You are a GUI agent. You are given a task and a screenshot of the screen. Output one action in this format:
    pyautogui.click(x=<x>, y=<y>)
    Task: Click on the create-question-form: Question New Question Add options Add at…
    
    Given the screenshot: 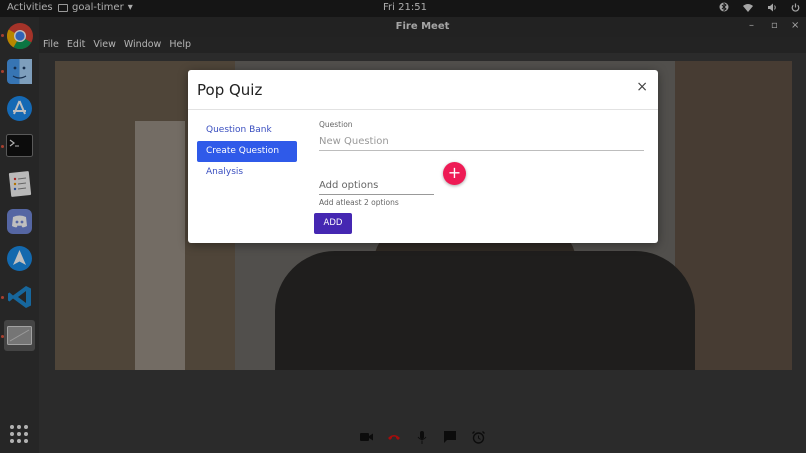 What is the action you would take?
    pyautogui.click(x=481, y=177)
    